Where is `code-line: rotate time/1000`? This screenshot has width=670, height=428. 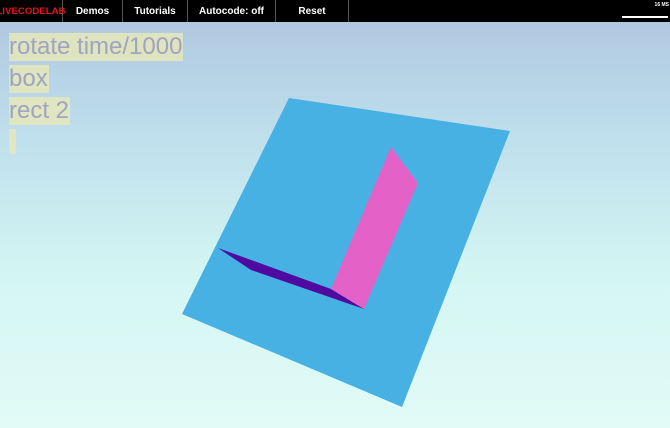
code-line: rotate time/1000 is located at coordinates (96, 47).